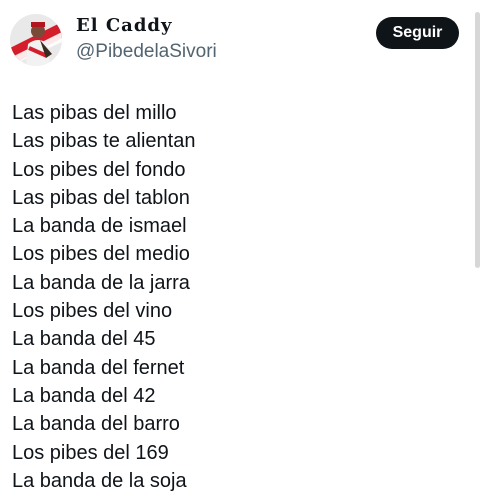 The image size is (482, 500). I want to click on tweet-line: Las pibas del millo, so click(94, 113).